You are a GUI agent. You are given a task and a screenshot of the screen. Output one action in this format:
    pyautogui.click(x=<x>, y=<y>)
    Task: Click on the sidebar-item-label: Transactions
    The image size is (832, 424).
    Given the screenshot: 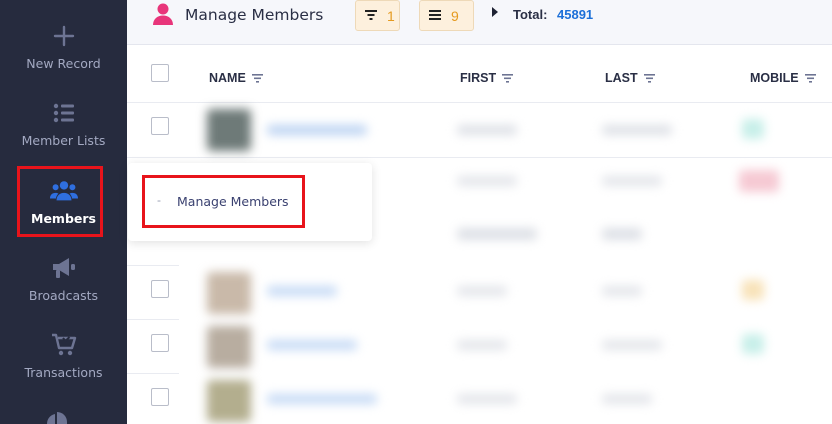 What is the action you would take?
    pyautogui.click(x=63, y=372)
    